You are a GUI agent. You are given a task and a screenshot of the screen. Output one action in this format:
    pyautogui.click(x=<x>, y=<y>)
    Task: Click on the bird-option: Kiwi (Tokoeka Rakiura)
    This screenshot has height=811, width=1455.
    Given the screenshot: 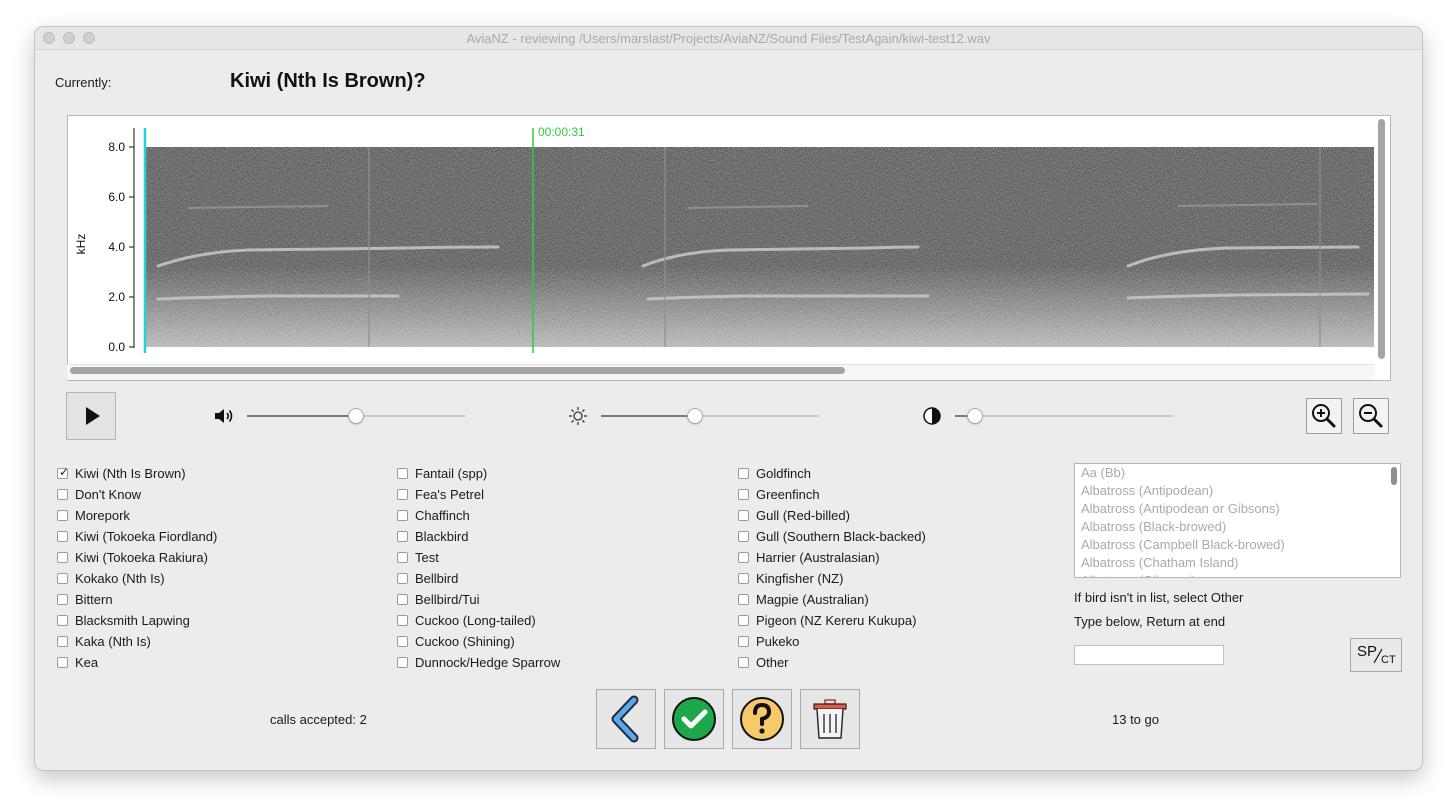 What is the action you would take?
    pyautogui.click(x=137, y=557)
    